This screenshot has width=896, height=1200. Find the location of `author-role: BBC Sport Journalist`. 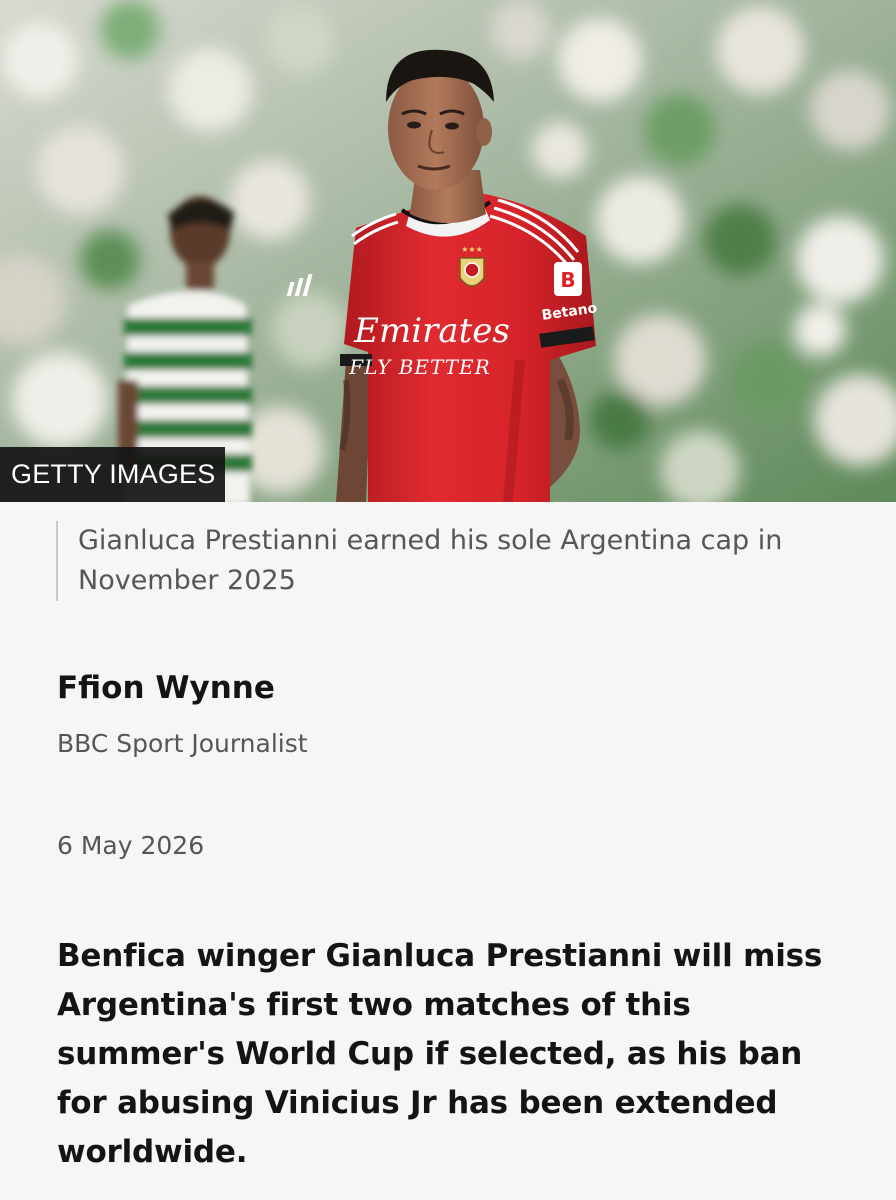

author-role: BBC Sport Journalist is located at coordinates (182, 743).